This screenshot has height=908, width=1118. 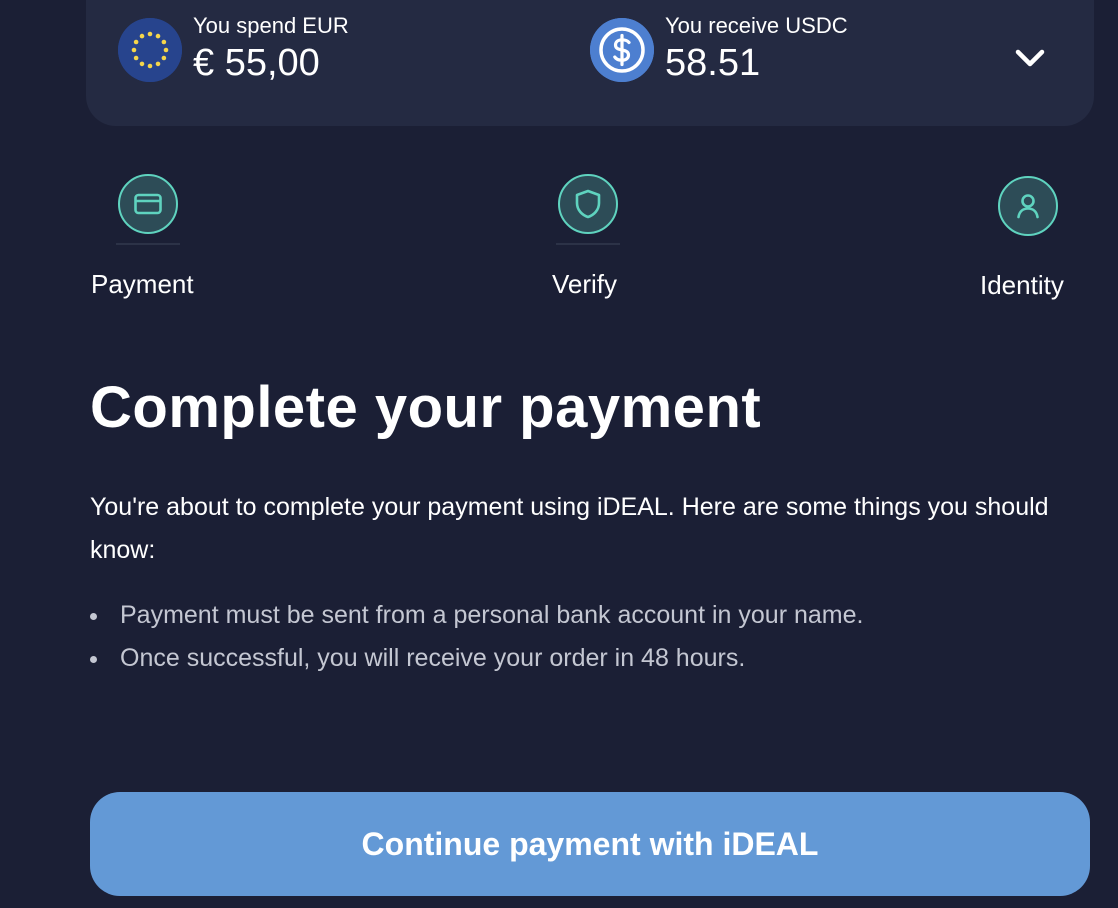 What do you see at coordinates (150, 50) in the screenshot?
I see `eur-flag-icon` at bounding box center [150, 50].